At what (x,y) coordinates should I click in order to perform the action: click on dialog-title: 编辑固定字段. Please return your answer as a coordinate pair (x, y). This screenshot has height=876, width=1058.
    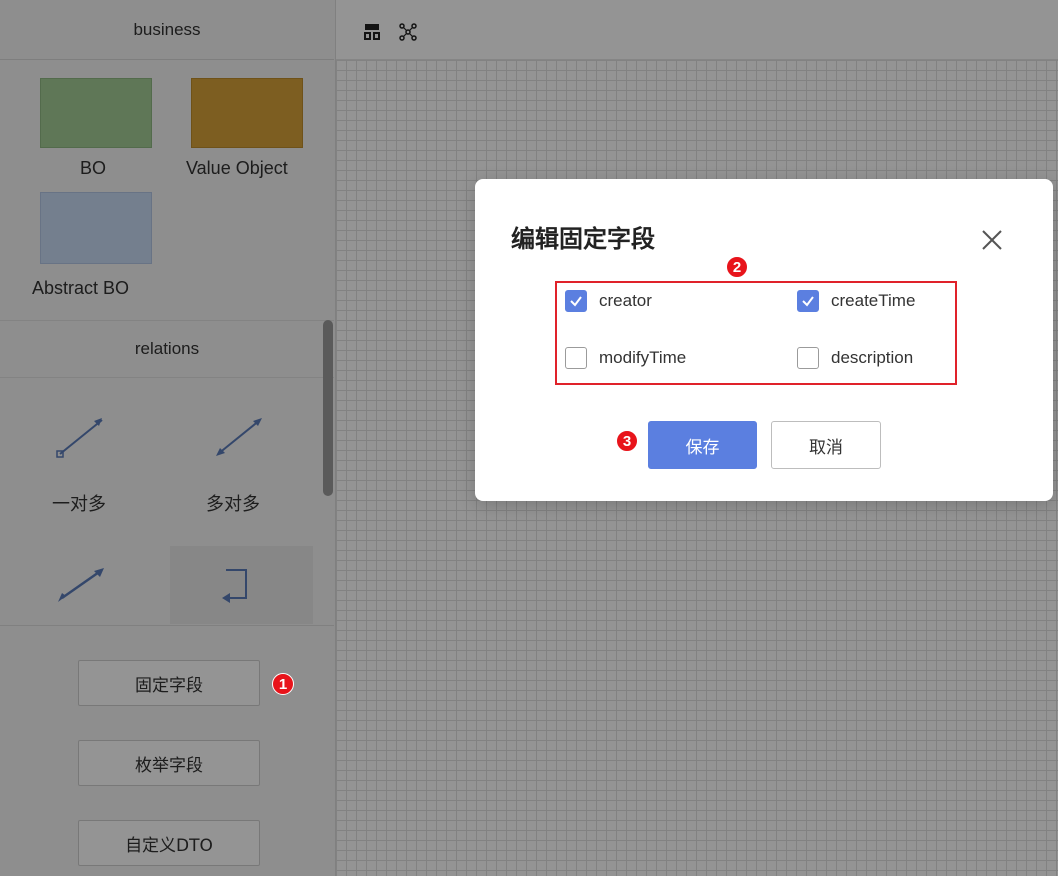
    Looking at the image, I should click on (583, 239).